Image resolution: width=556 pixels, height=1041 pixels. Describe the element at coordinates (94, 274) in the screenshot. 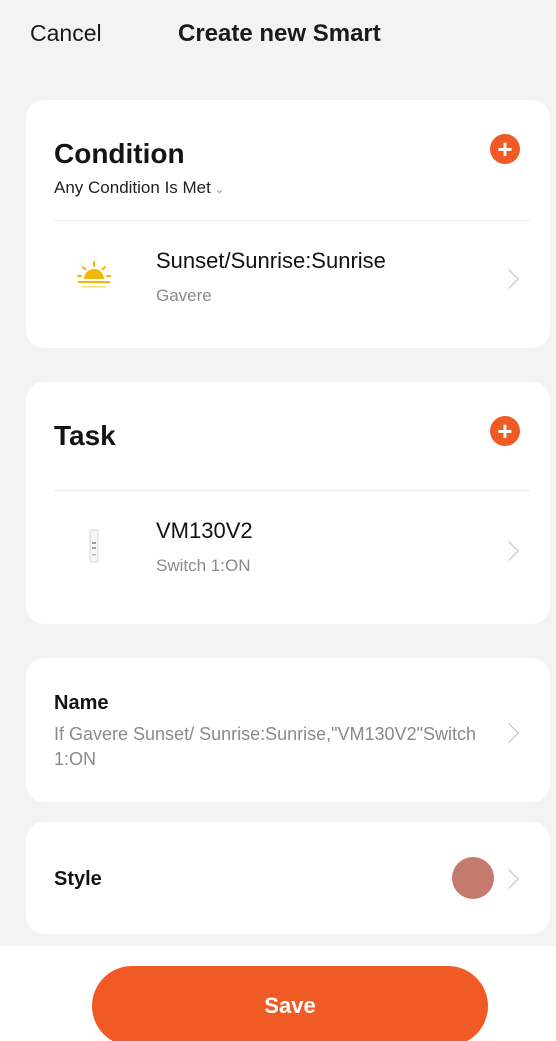

I see `sunrise-icon` at that location.